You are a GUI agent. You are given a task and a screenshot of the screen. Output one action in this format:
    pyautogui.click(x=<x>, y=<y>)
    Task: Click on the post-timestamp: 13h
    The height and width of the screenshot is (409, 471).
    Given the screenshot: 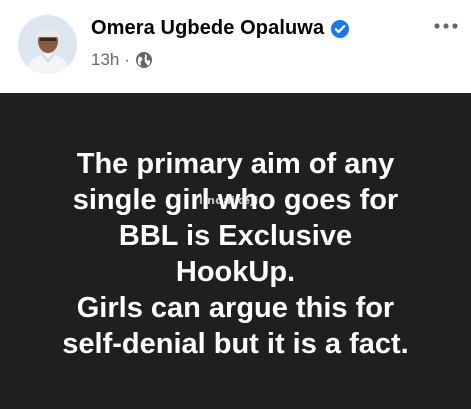 What is the action you would take?
    pyautogui.click(x=105, y=60)
    